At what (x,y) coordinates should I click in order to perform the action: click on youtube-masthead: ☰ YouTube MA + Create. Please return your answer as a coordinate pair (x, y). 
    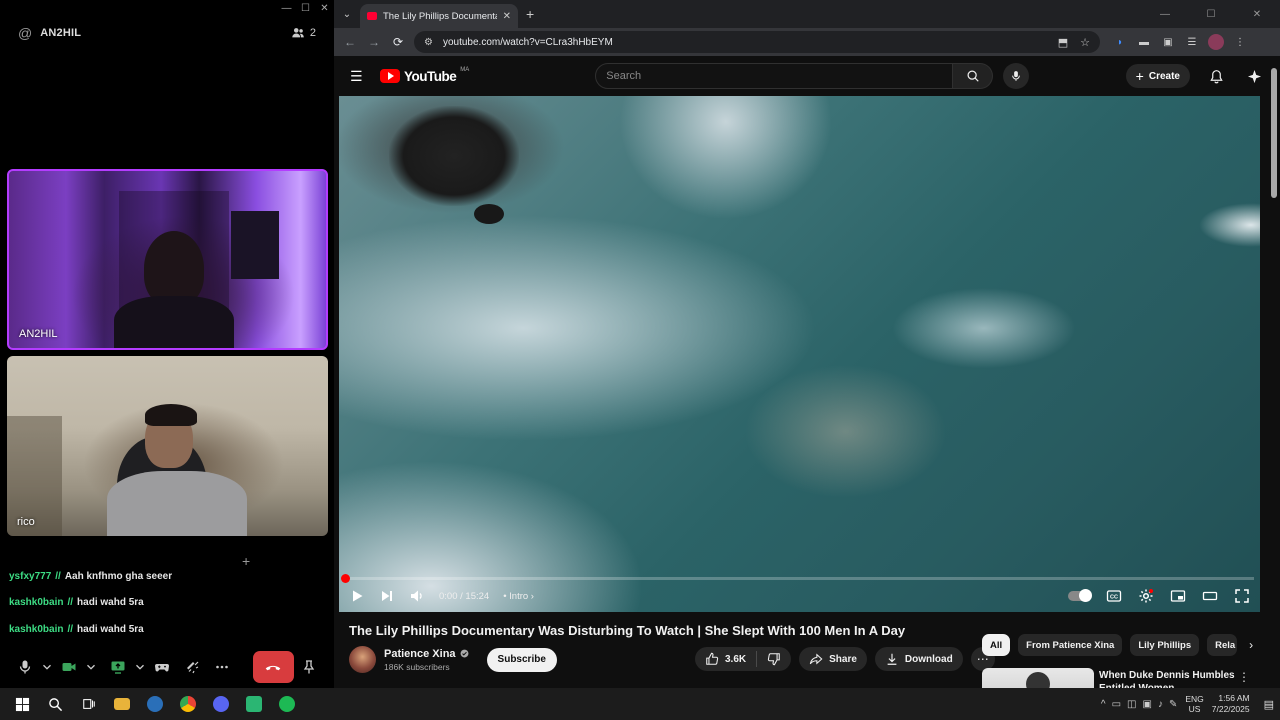
    Looking at the image, I should click on (807, 76).